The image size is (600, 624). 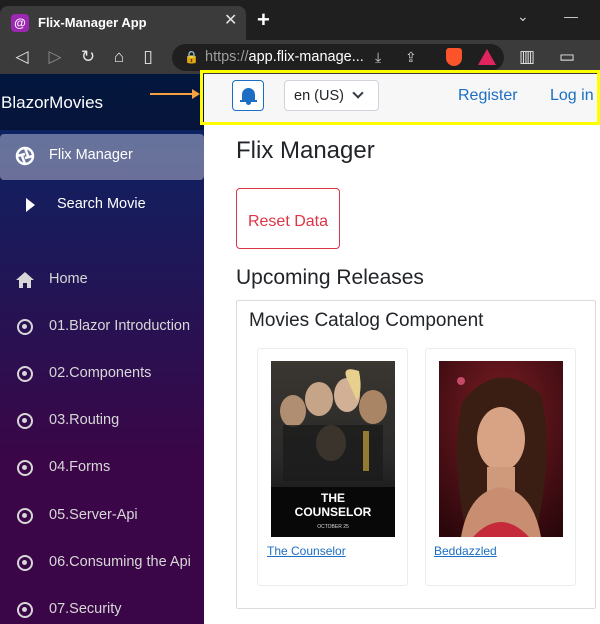 I want to click on sidebar-item-label: 02.Components, so click(x=100, y=373).